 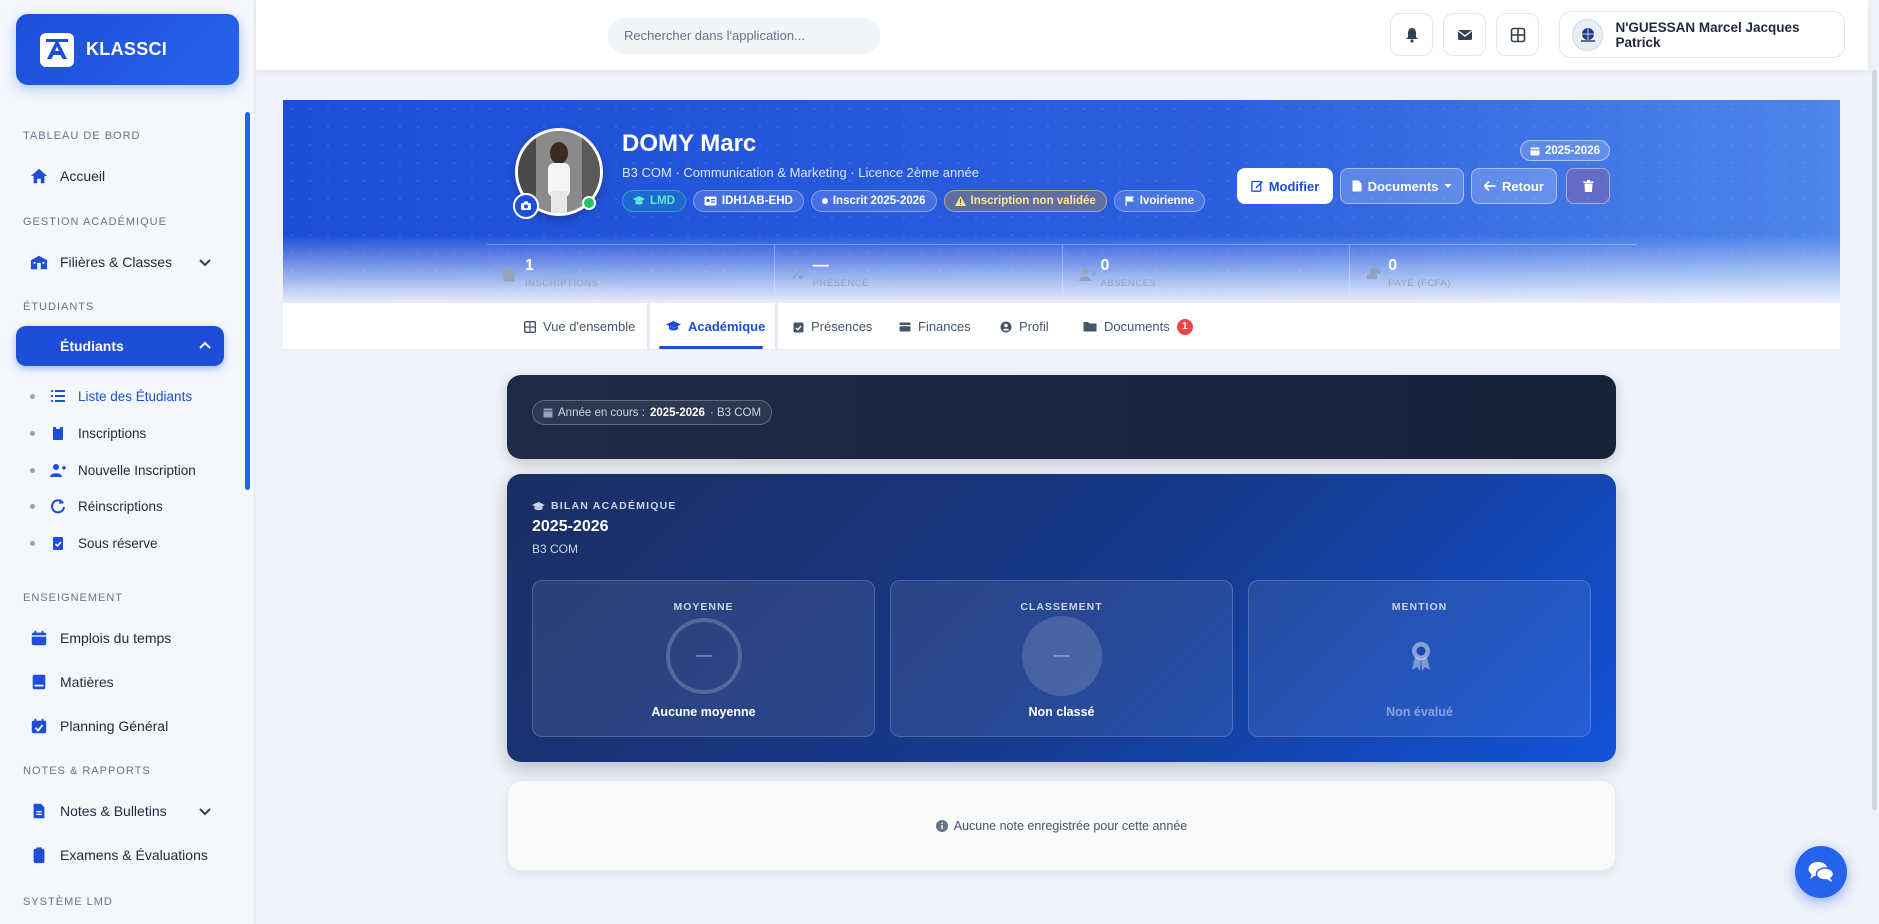 I want to click on mention-label: Non évalué, so click(x=1419, y=712).